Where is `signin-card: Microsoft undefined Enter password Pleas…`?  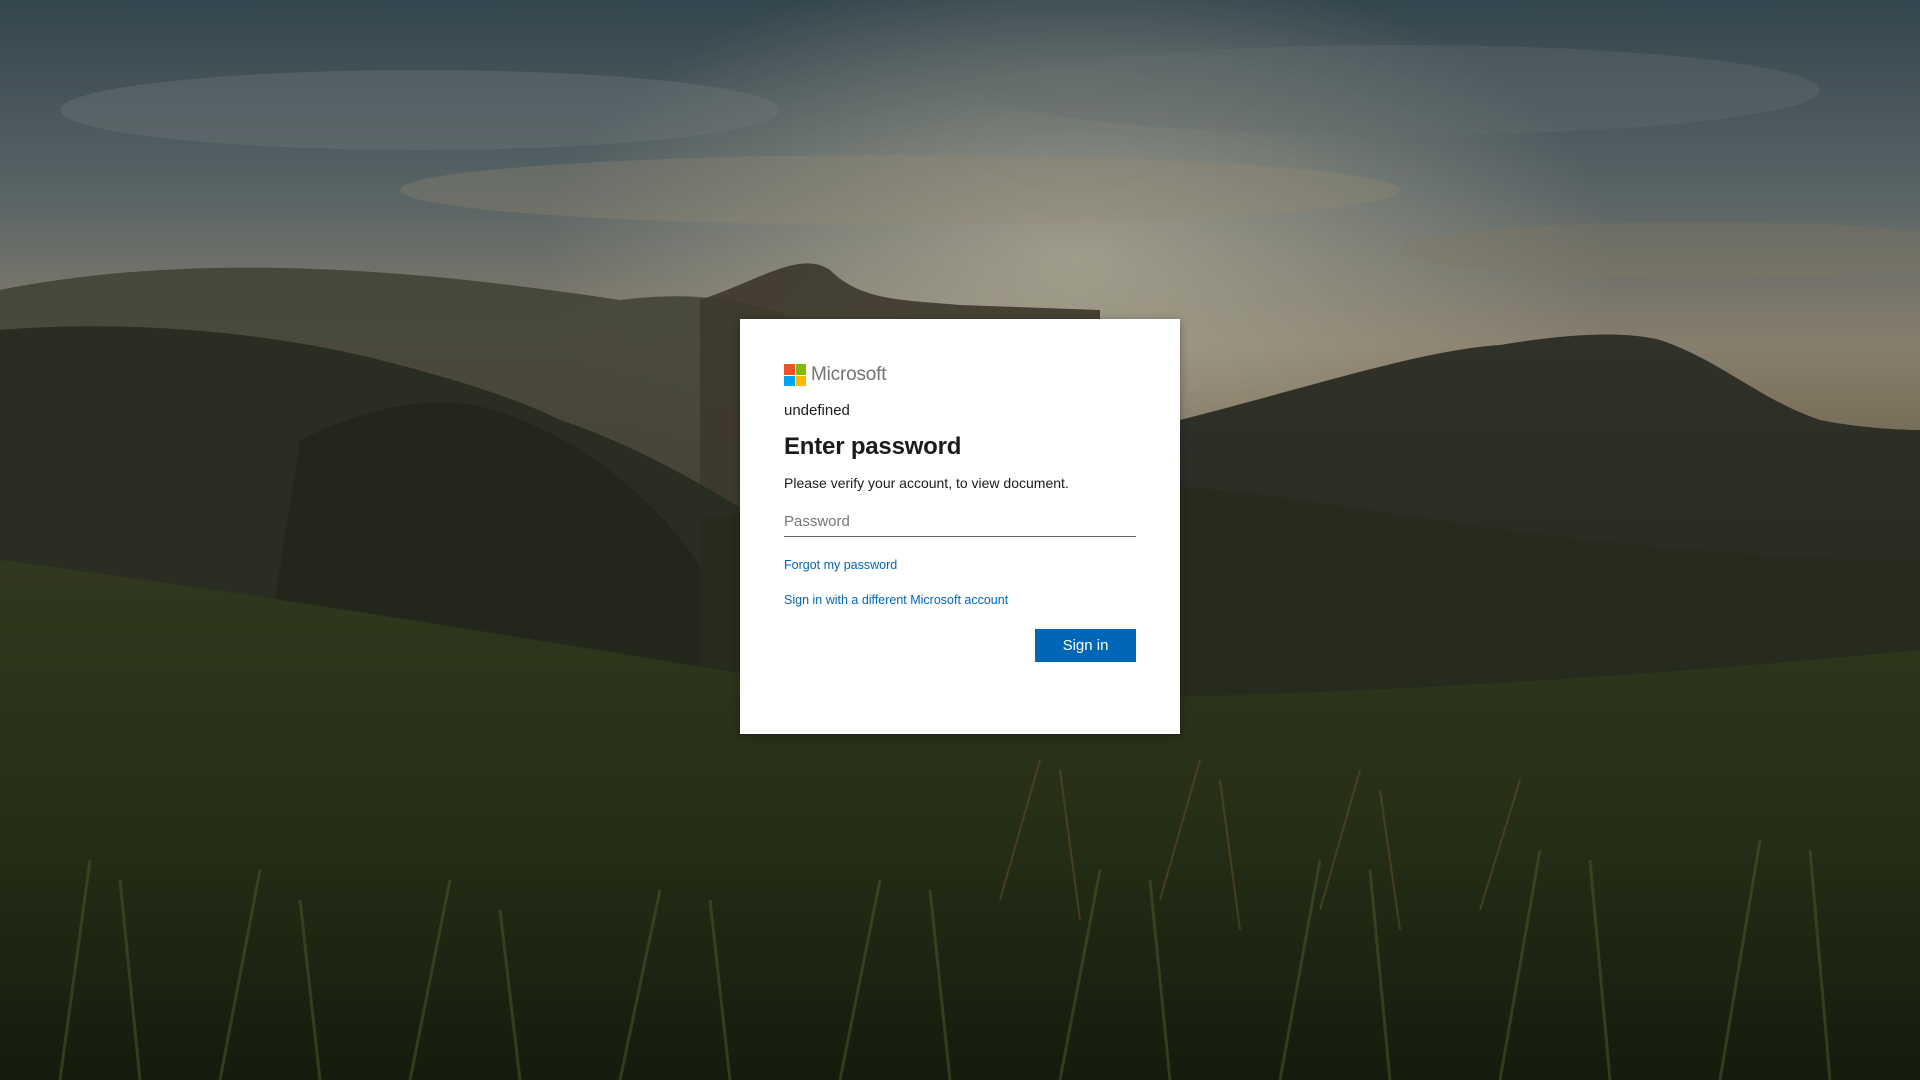 signin-card: Microsoft undefined Enter password Pleas… is located at coordinates (960, 526).